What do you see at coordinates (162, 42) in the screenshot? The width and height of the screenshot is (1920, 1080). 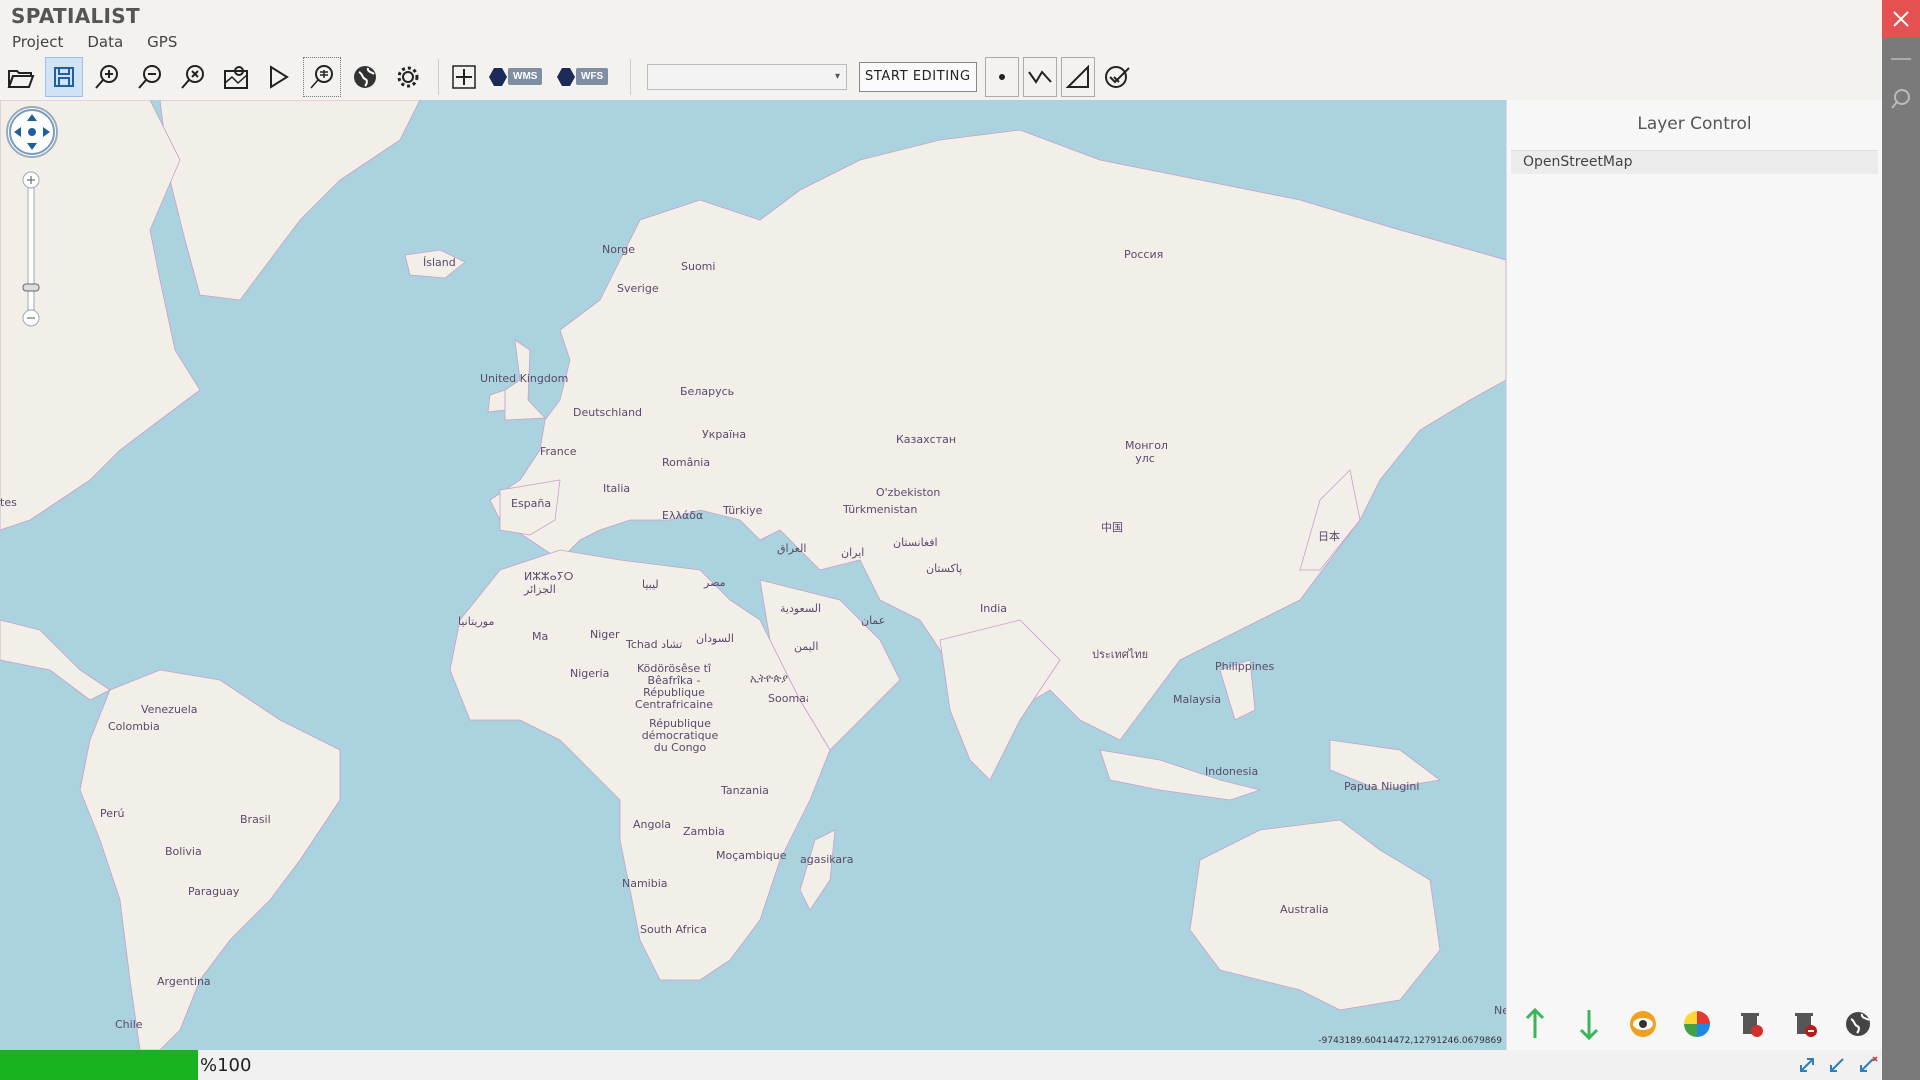 I see `menu-gps: GPS` at bounding box center [162, 42].